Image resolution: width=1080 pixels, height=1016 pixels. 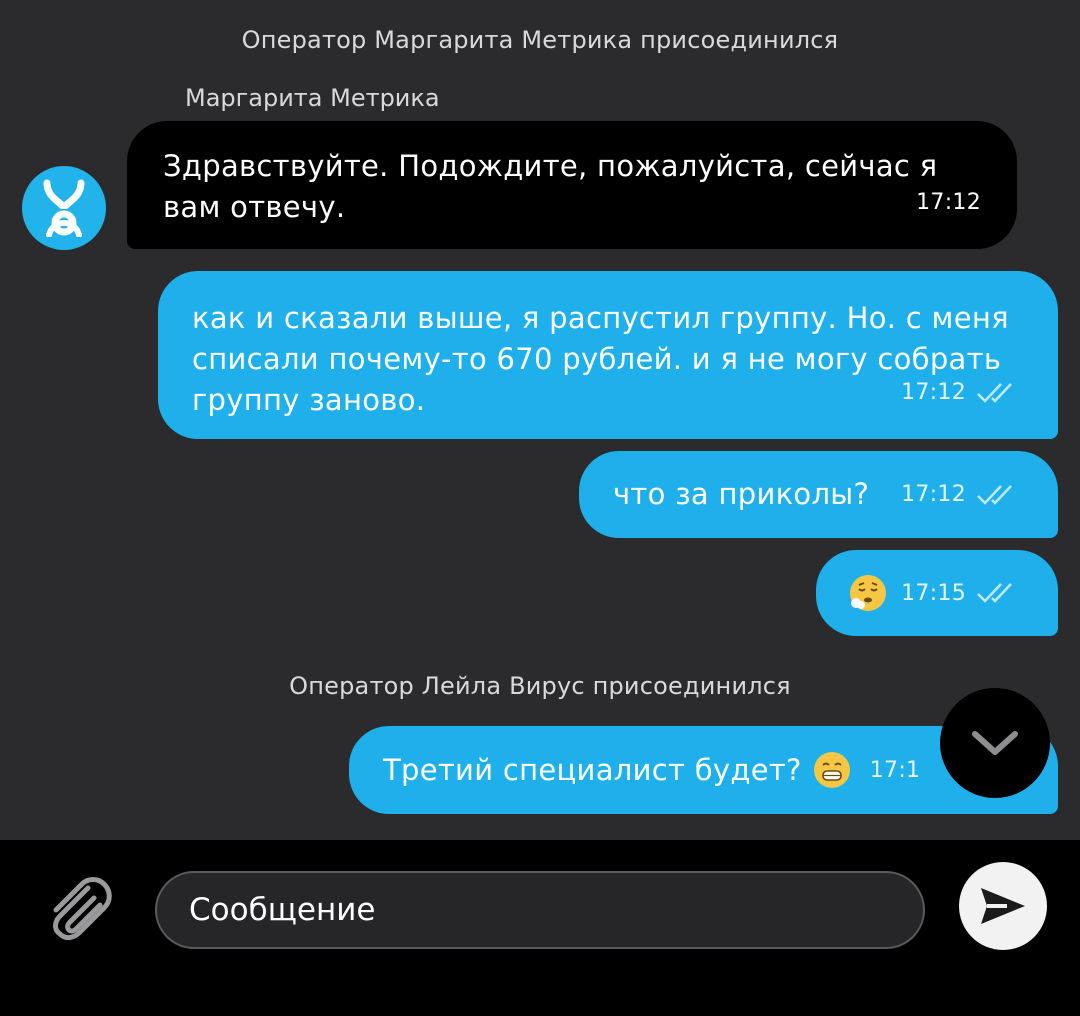 I want to click on send-icon, so click(x=1003, y=906).